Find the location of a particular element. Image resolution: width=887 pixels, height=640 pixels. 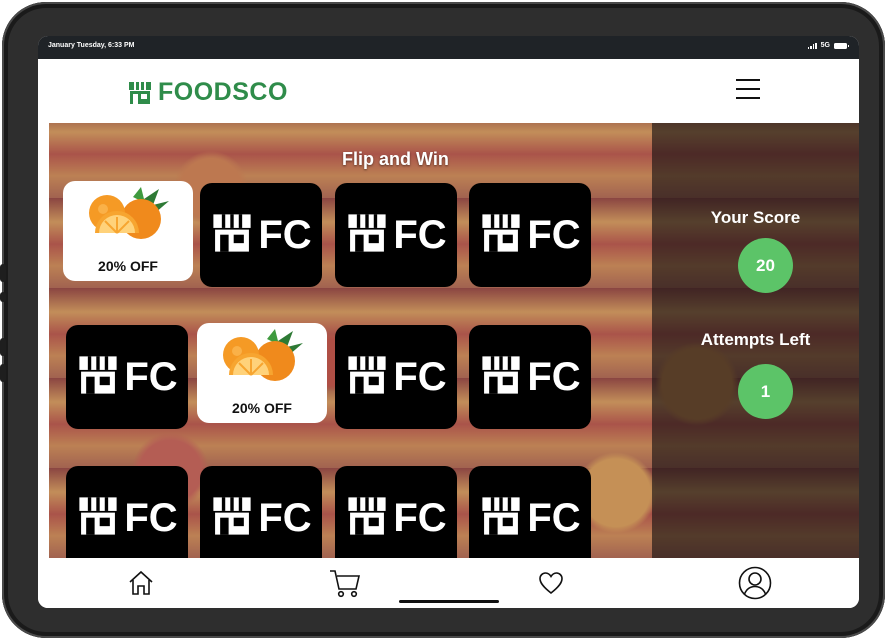

nav-favorites is located at coordinates (551, 583).